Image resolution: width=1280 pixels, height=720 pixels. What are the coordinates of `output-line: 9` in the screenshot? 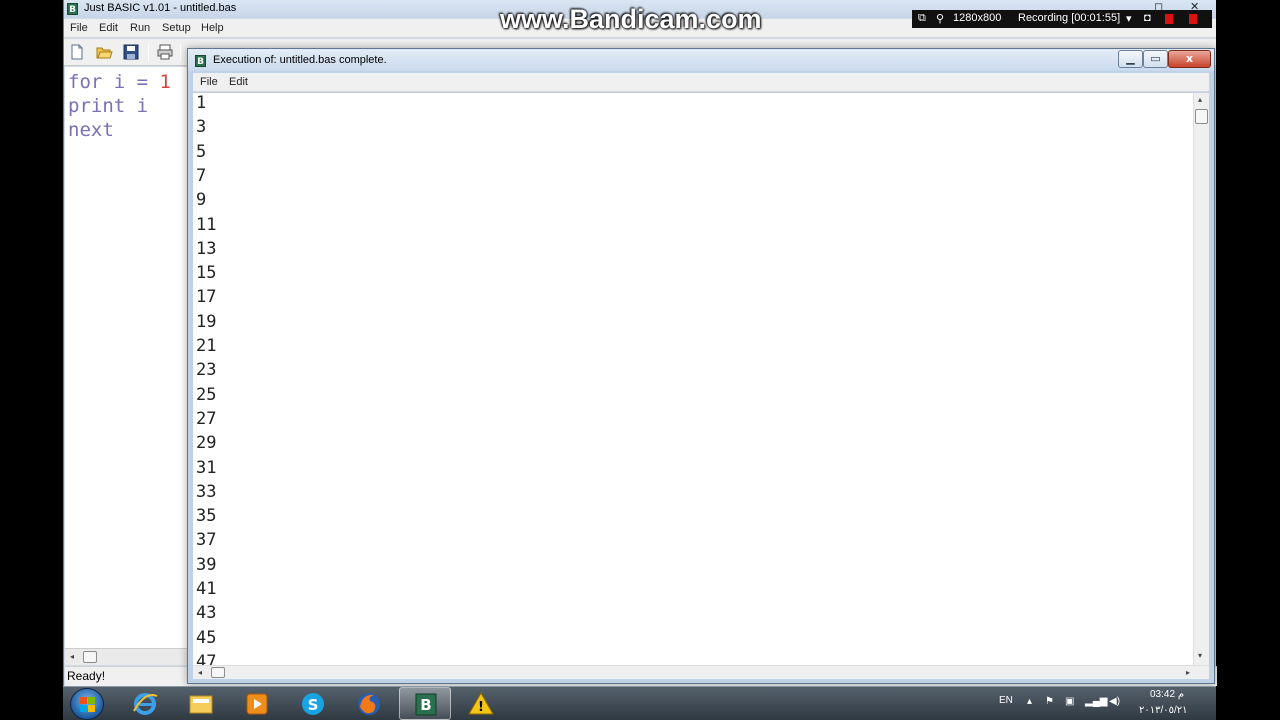 It's located at (201, 200).